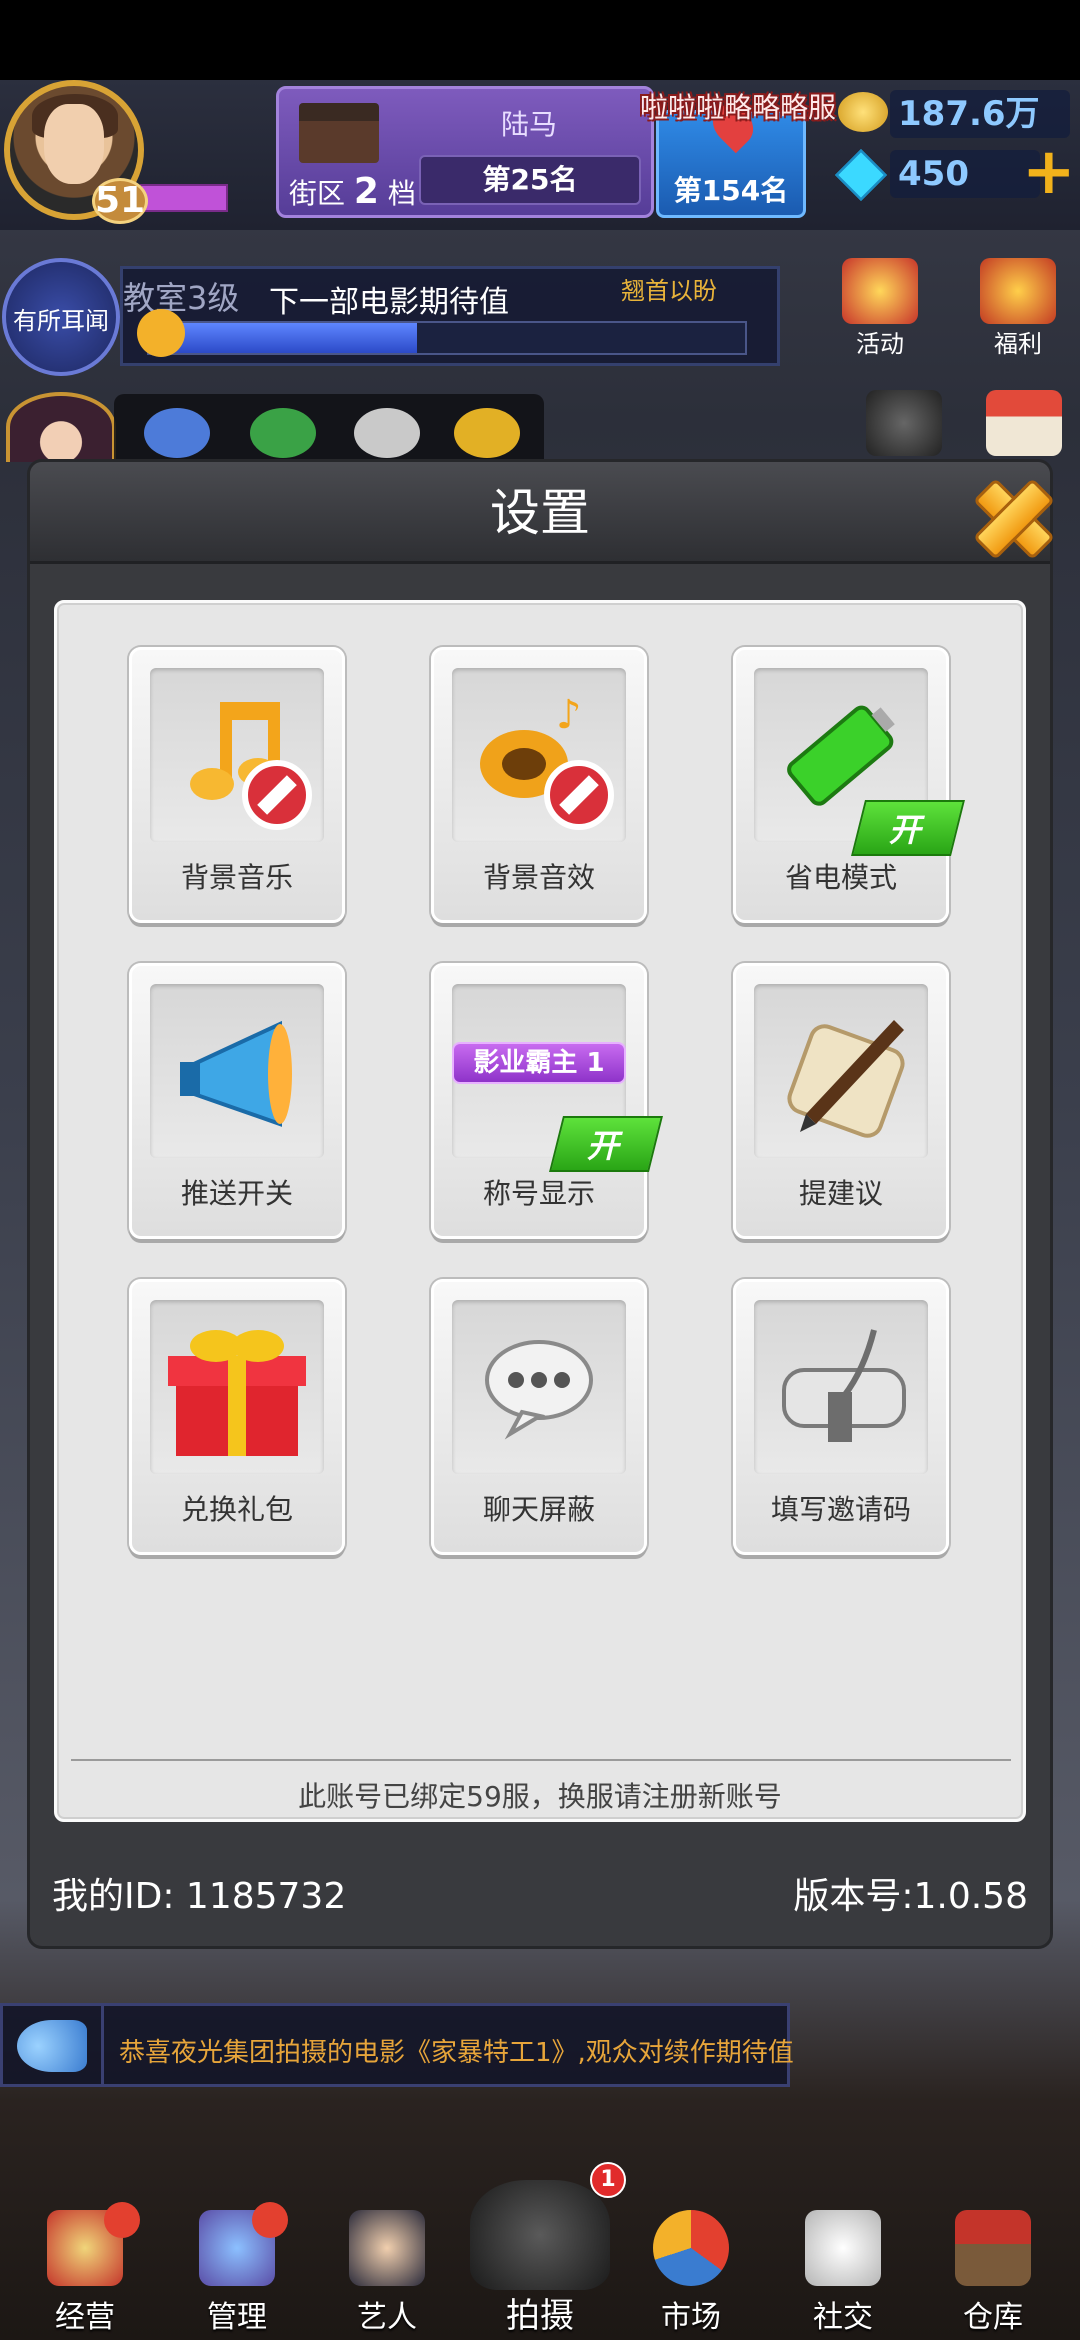 This screenshot has height=2340, width=1080. What do you see at coordinates (387, 433) in the screenshot?
I see `cash-icon` at bounding box center [387, 433].